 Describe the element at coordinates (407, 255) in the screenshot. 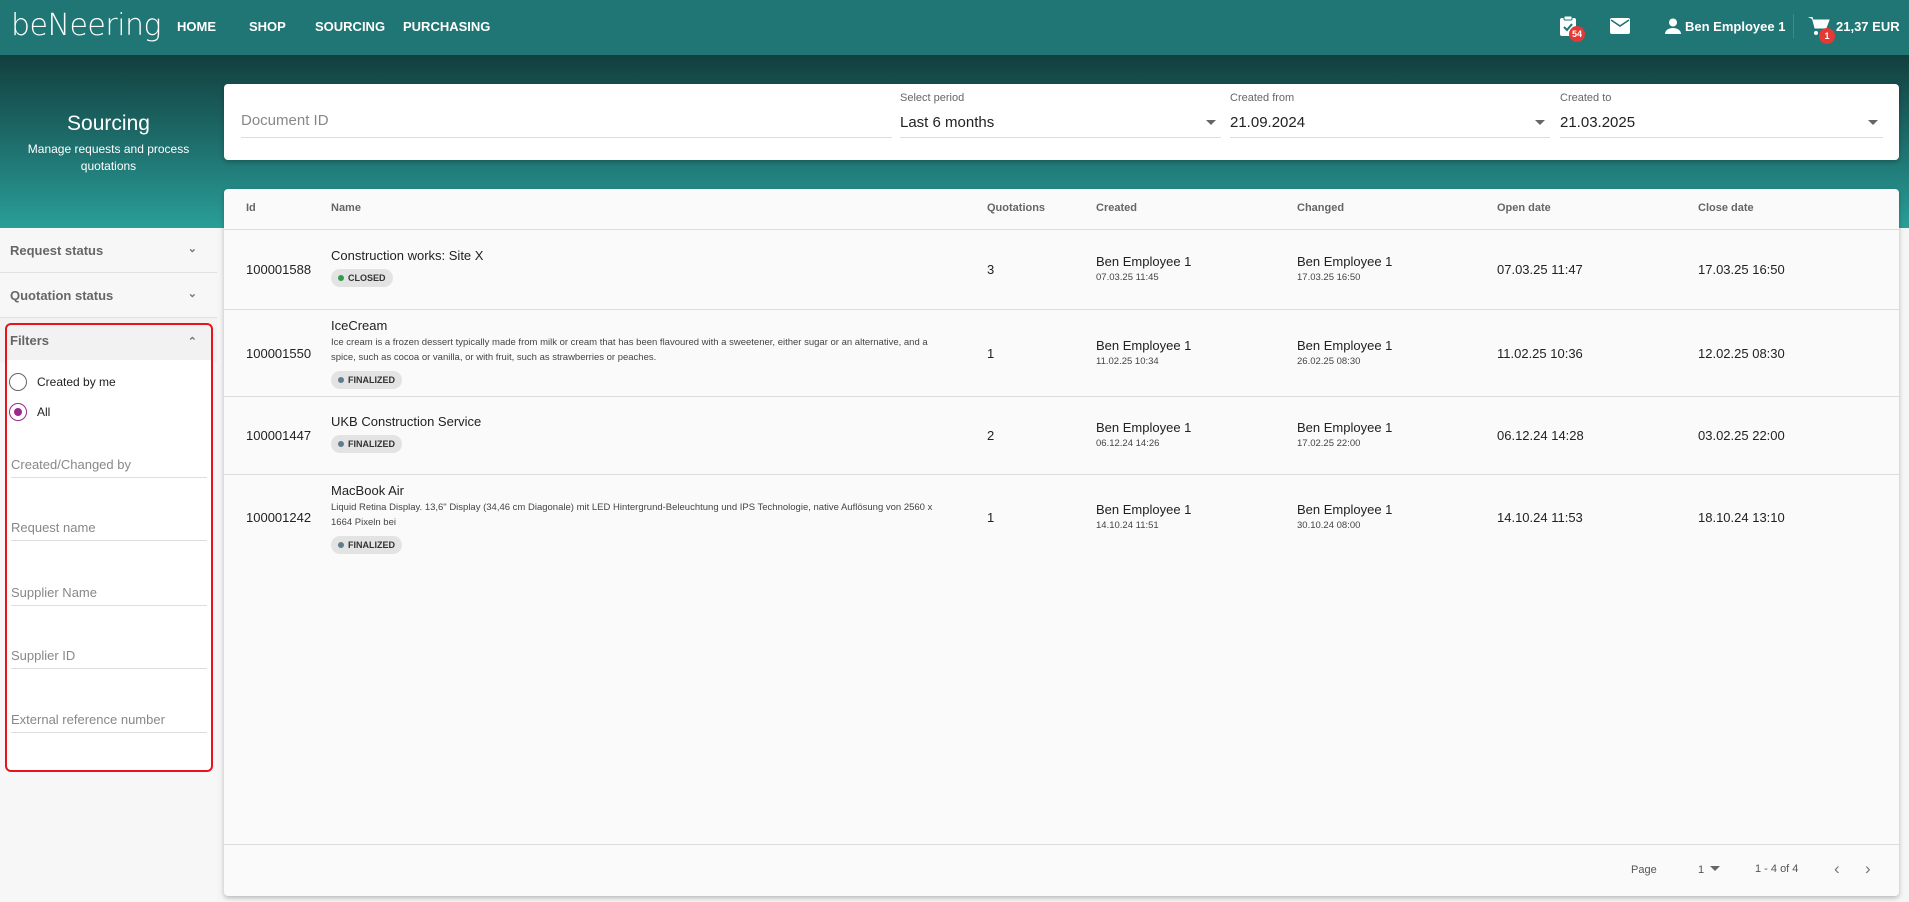

I see `row-name: Construction works: Site X` at that location.